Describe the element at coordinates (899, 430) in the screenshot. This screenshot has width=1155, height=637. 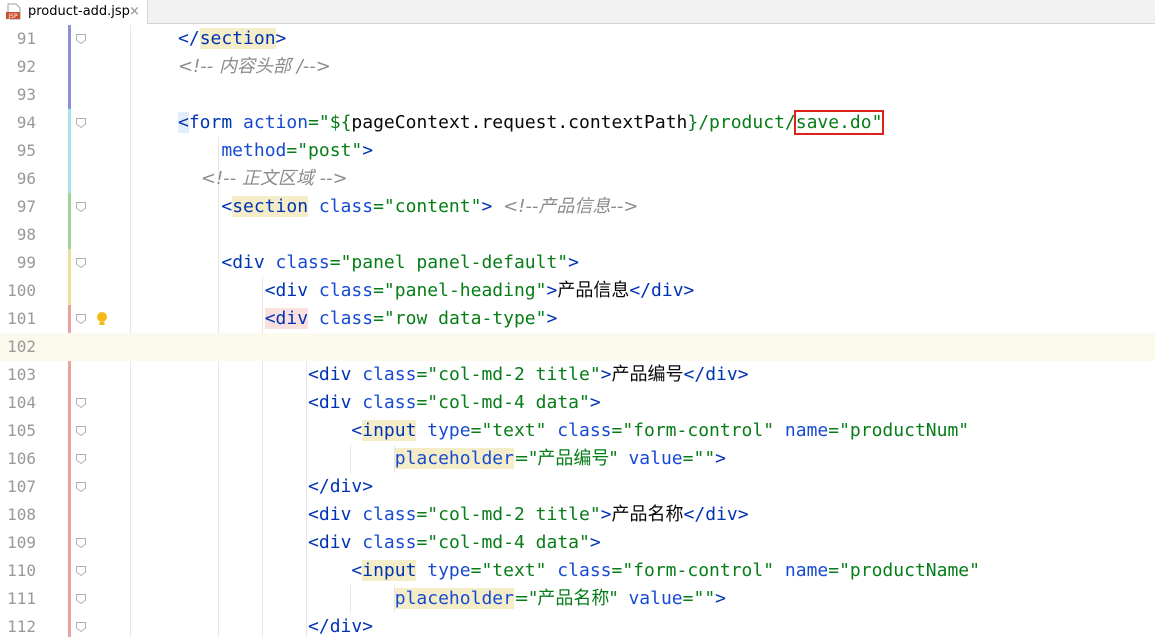
I see `code-token: ="productNum"` at that location.